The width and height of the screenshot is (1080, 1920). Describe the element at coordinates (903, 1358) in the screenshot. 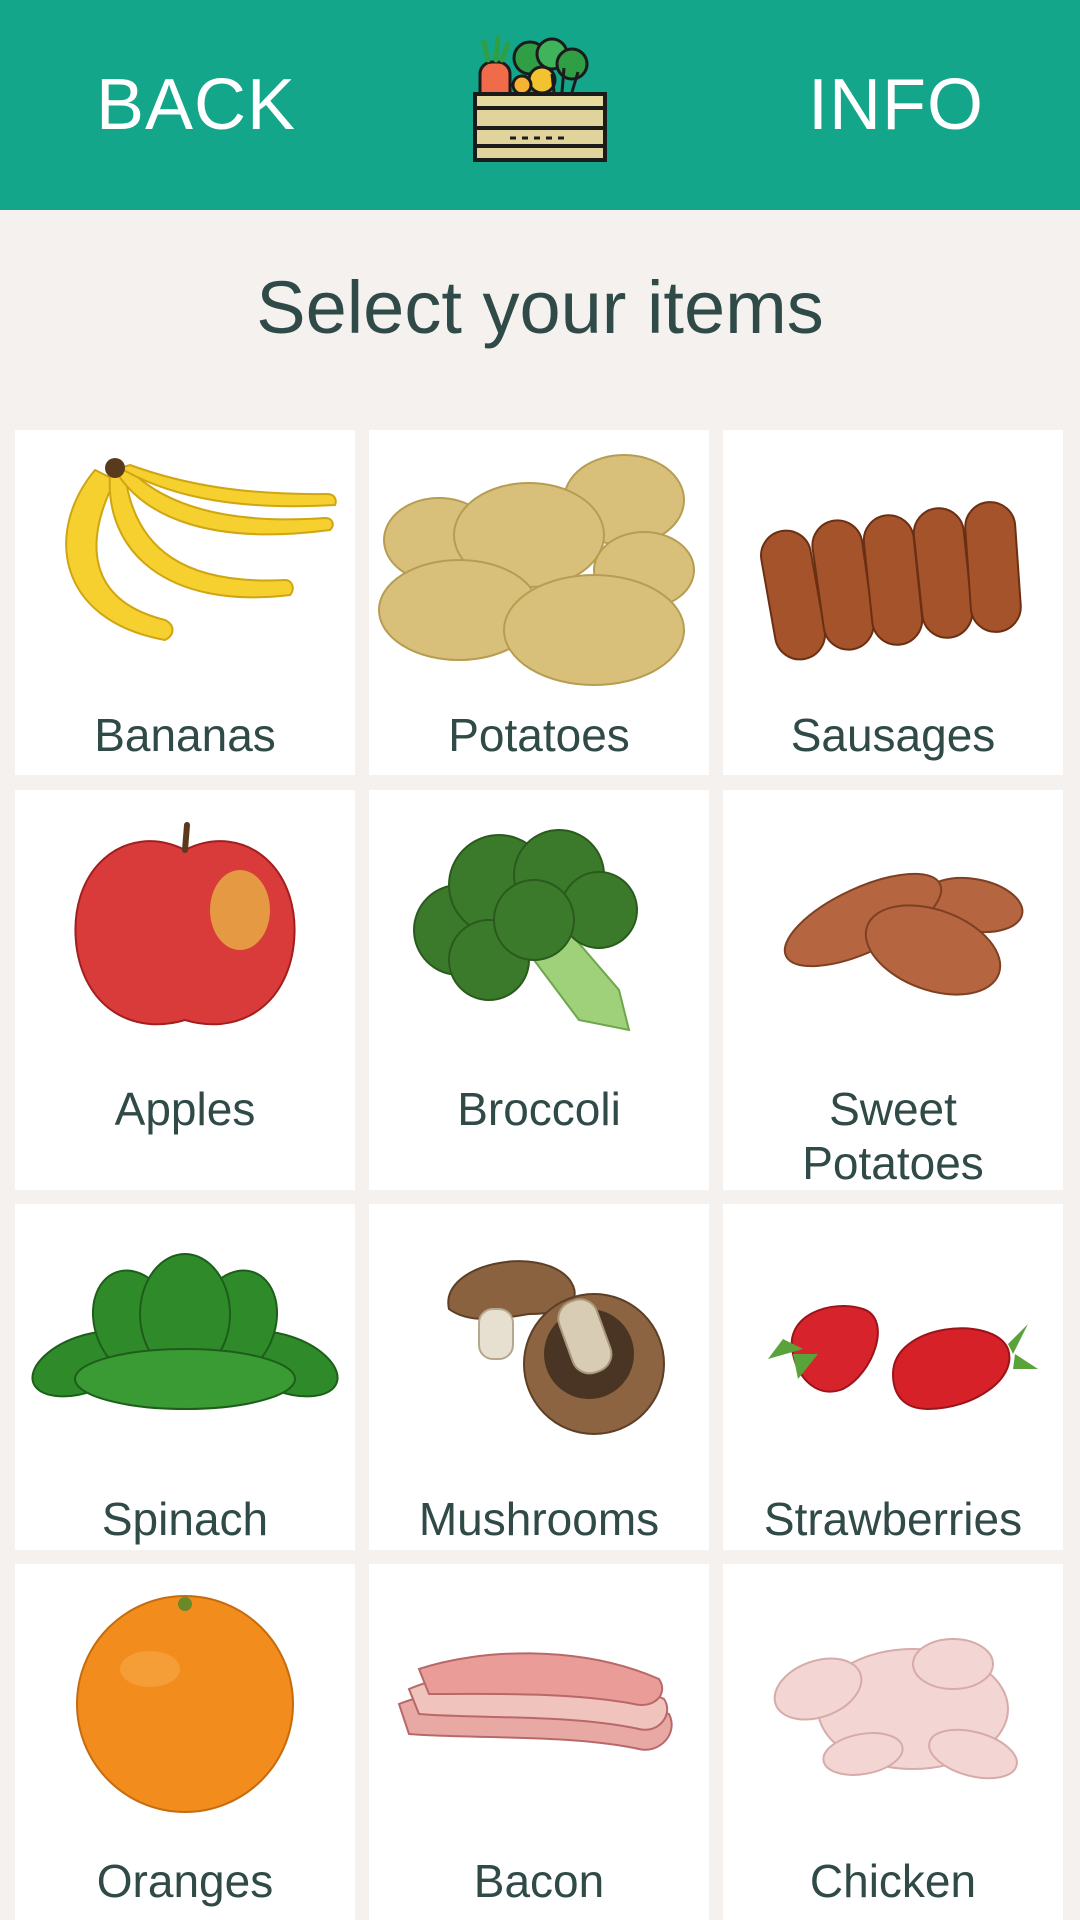

I see `strawberry-icon` at that location.